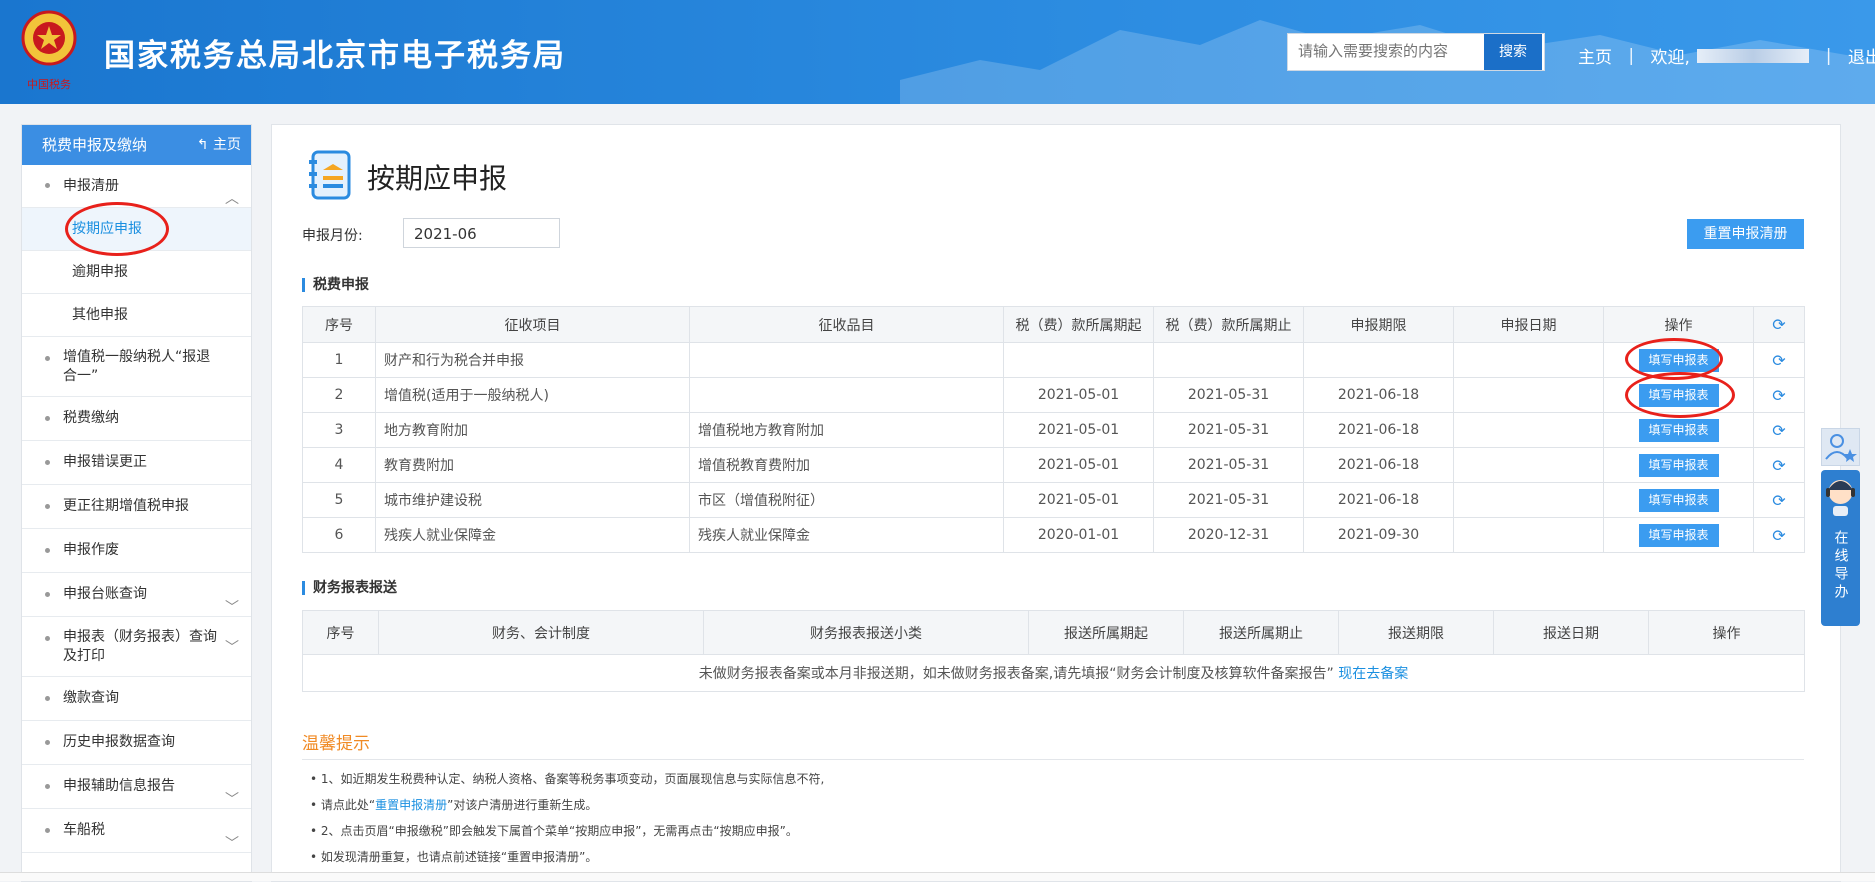 The height and width of the screenshot is (882, 1875). I want to click on sidebar-item-periodic-declare: 按期应申报, so click(136, 229).